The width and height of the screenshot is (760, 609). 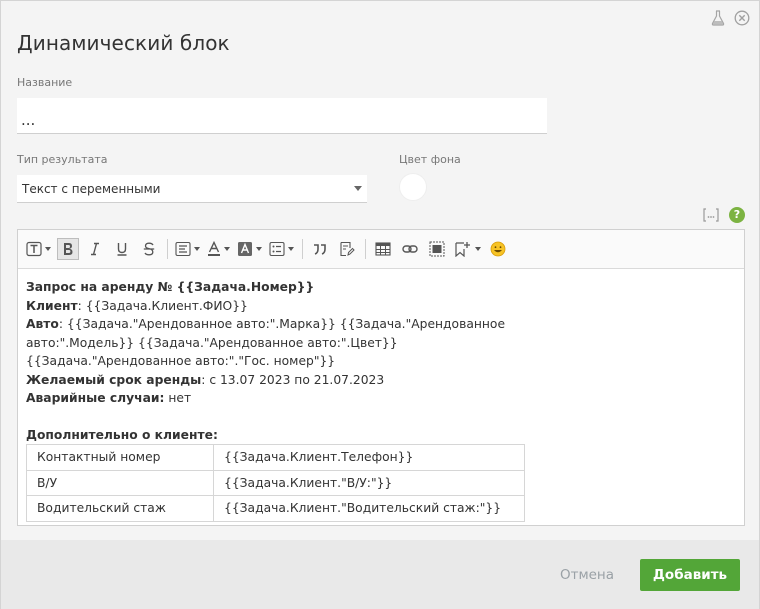 I want to click on link-button, so click(x=410, y=249).